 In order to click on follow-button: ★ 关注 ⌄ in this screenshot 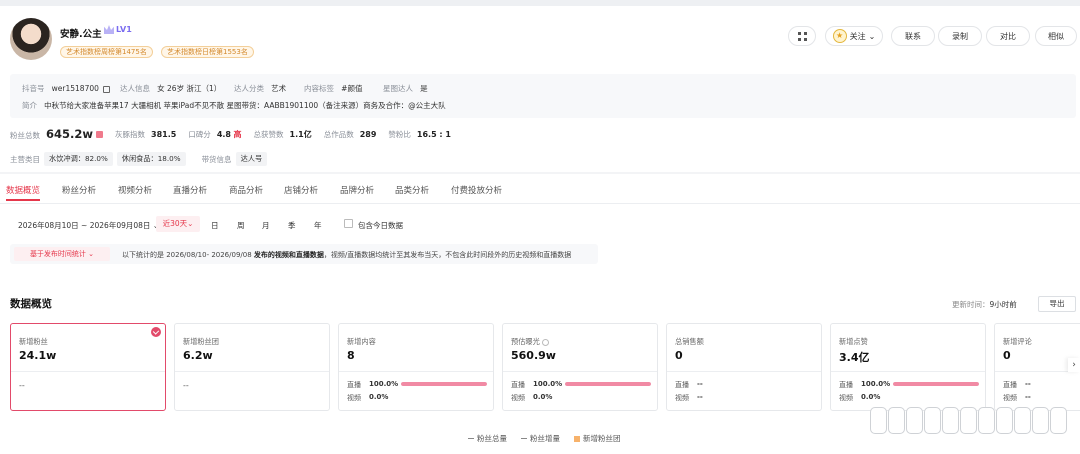, I will do `click(854, 36)`.